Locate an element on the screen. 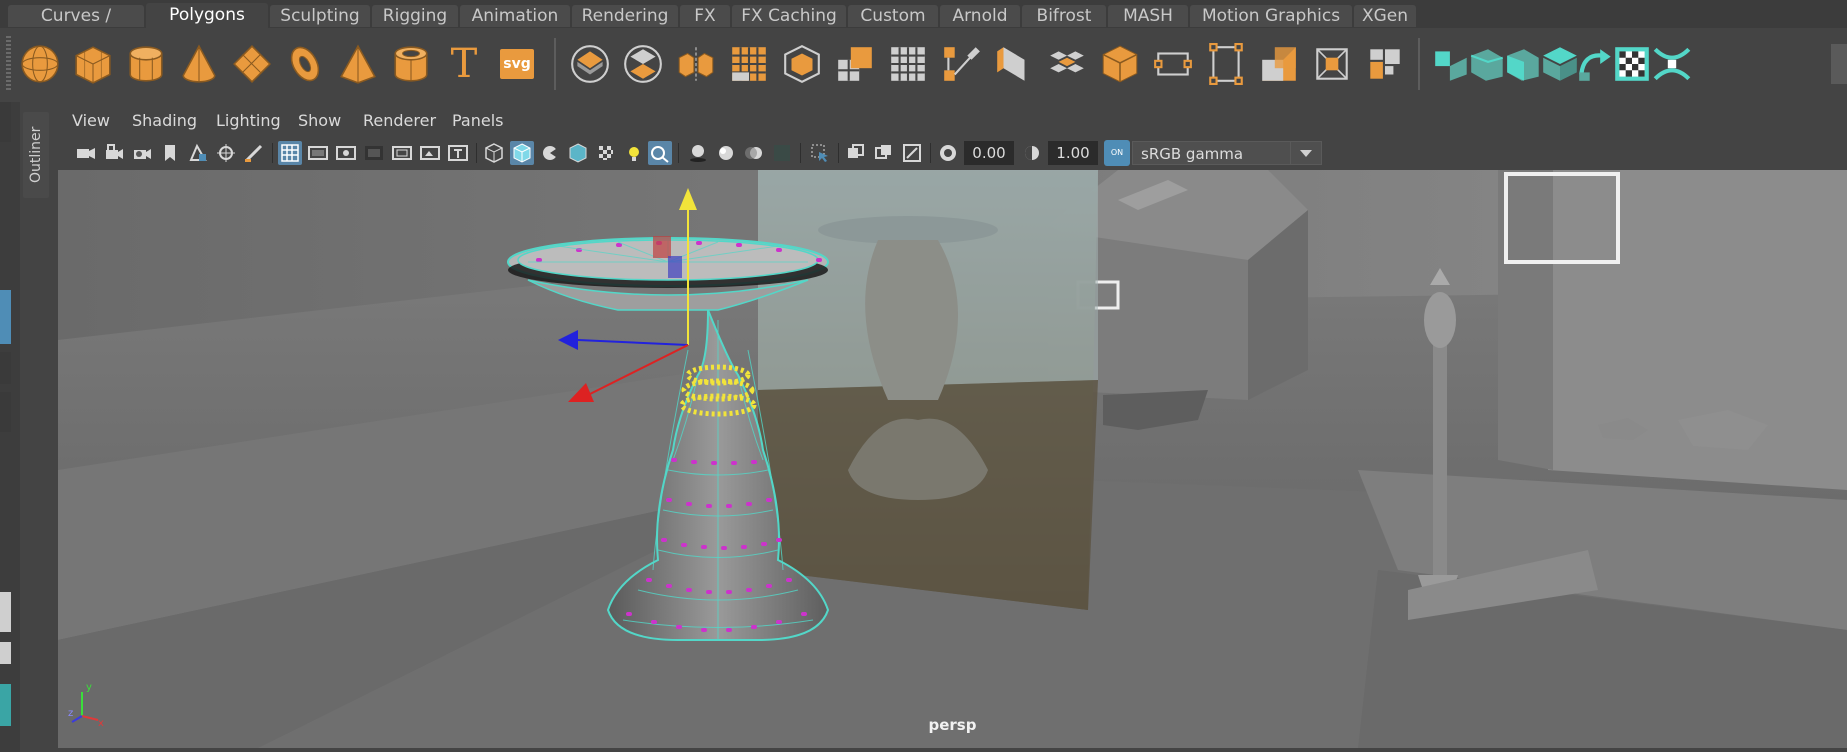  poly-cylinder-icon is located at coordinates (146, 64).